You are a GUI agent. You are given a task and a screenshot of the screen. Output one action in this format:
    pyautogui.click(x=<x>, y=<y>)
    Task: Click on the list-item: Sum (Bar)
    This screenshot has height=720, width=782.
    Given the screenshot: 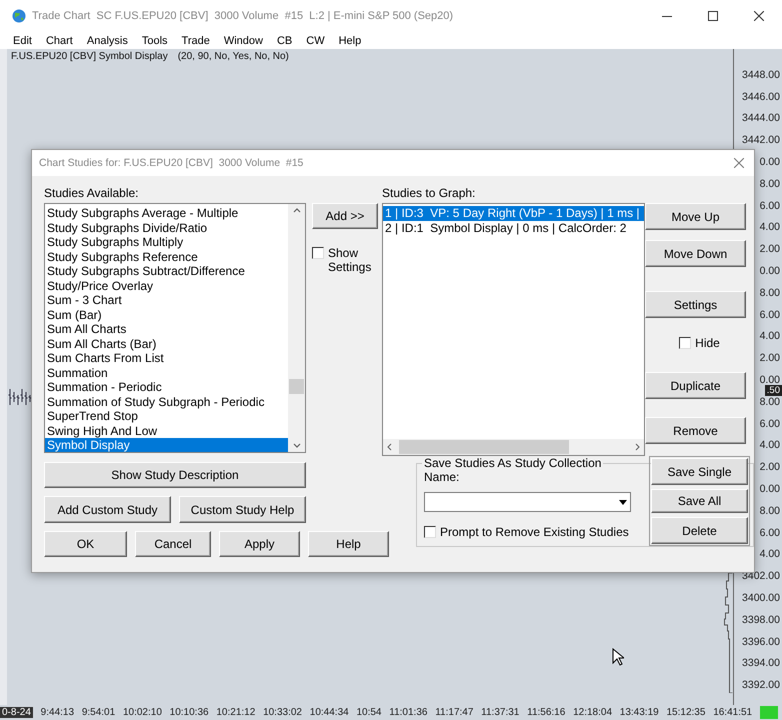 What is the action you would take?
    pyautogui.click(x=166, y=315)
    